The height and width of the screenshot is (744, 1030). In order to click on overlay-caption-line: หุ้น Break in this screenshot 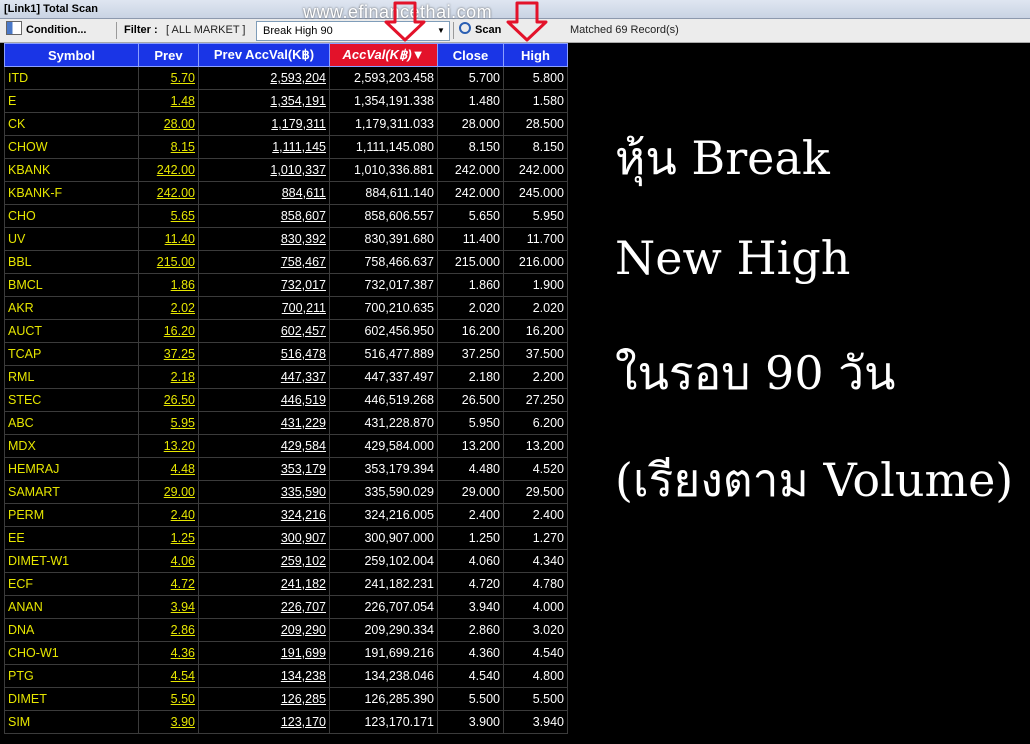, I will do `click(722, 158)`.